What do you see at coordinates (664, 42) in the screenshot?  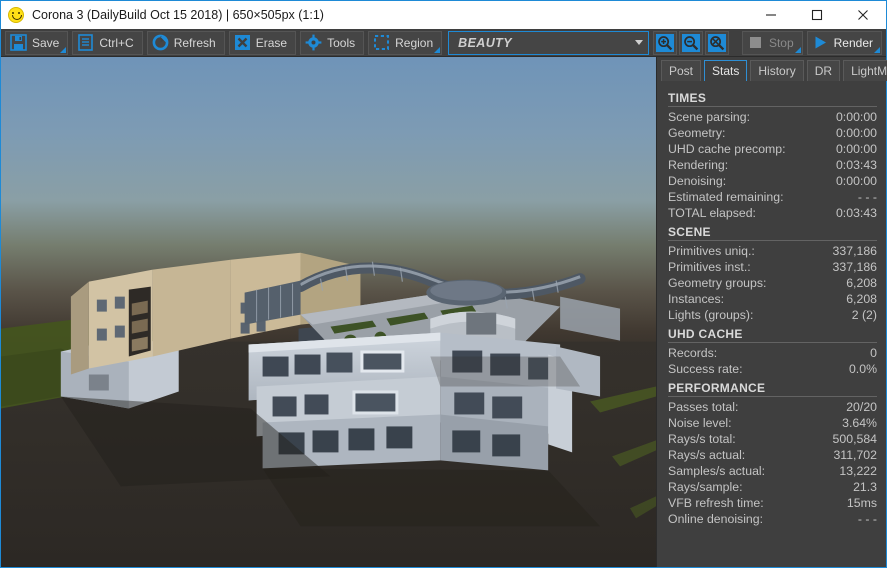 I see `zoom-in-button` at bounding box center [664, 42].